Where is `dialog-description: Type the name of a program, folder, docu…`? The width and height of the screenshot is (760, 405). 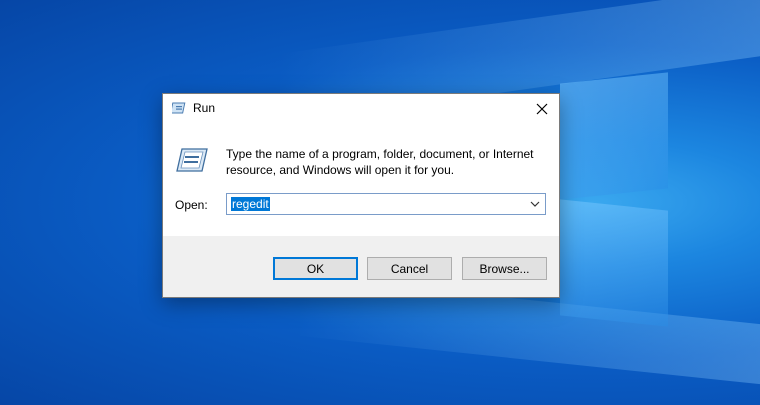 dialog-description: Type the name of a program, folder, docu… is located at coordinates (380, 162).